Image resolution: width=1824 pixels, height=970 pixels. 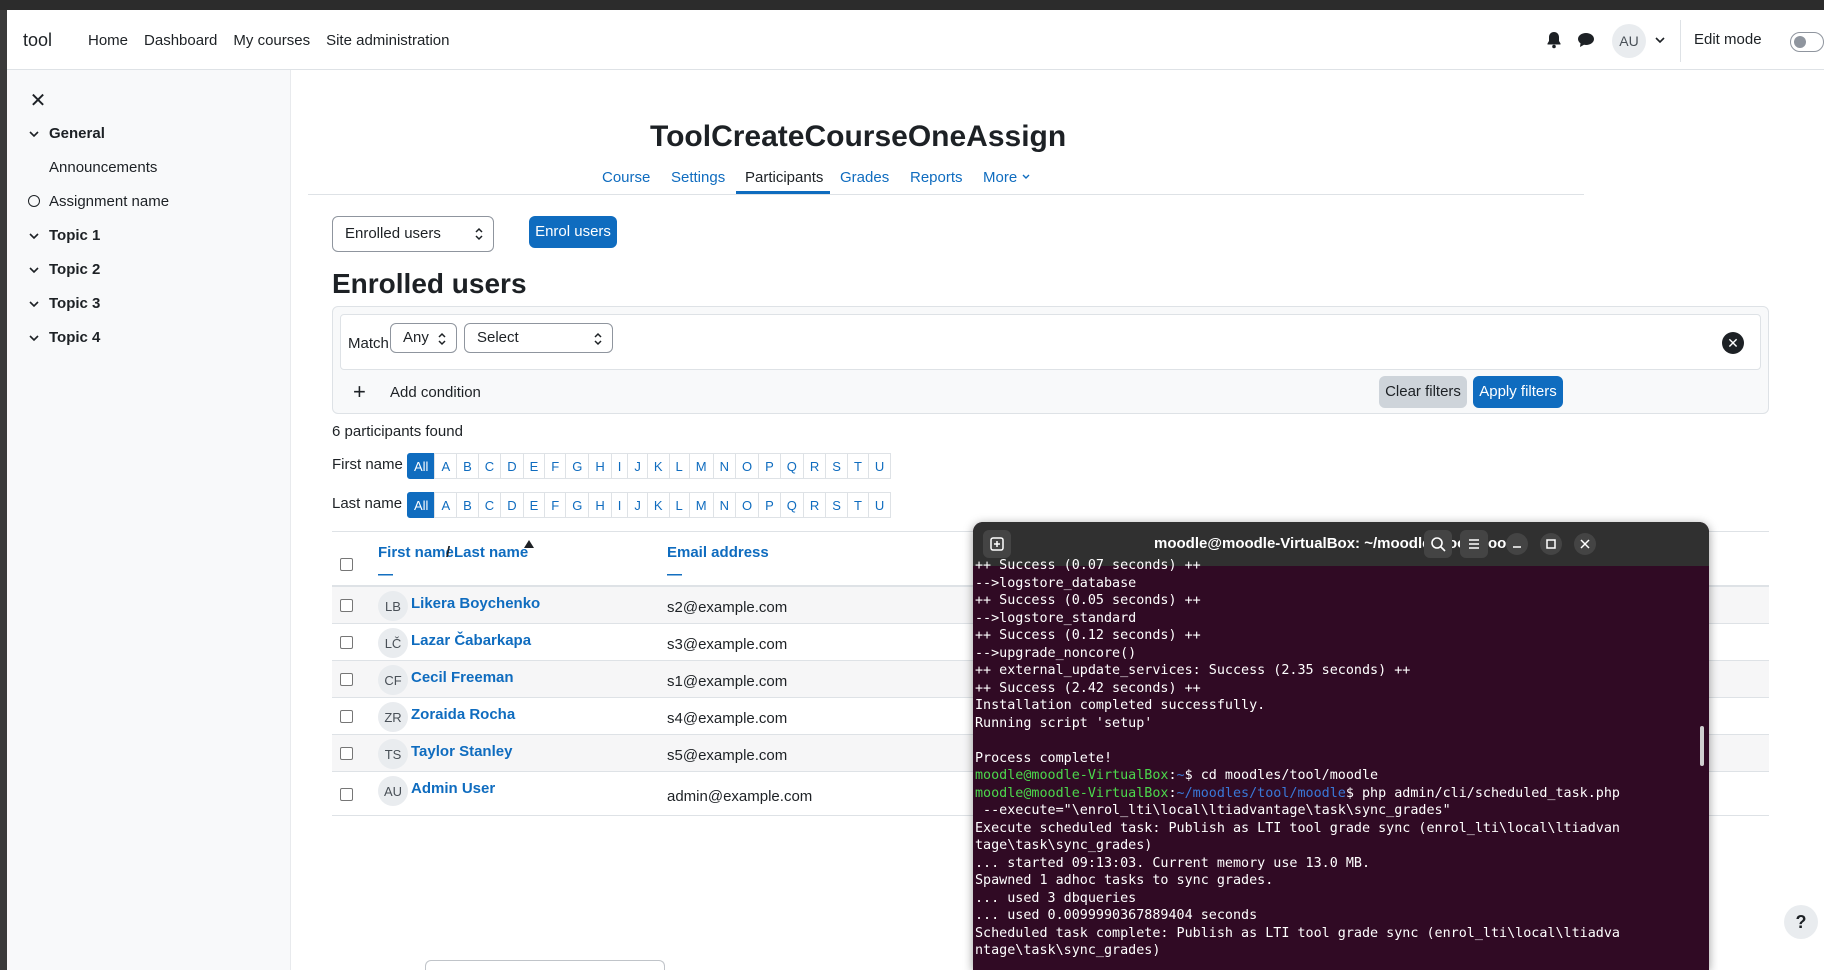 I want to click on plus-icon: +, so click(x=359, y=392).